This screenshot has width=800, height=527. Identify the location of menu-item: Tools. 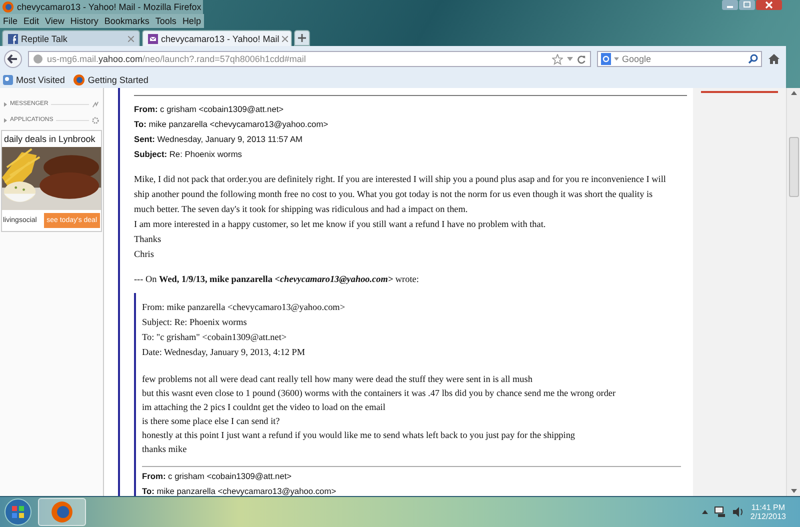
(165, 21).